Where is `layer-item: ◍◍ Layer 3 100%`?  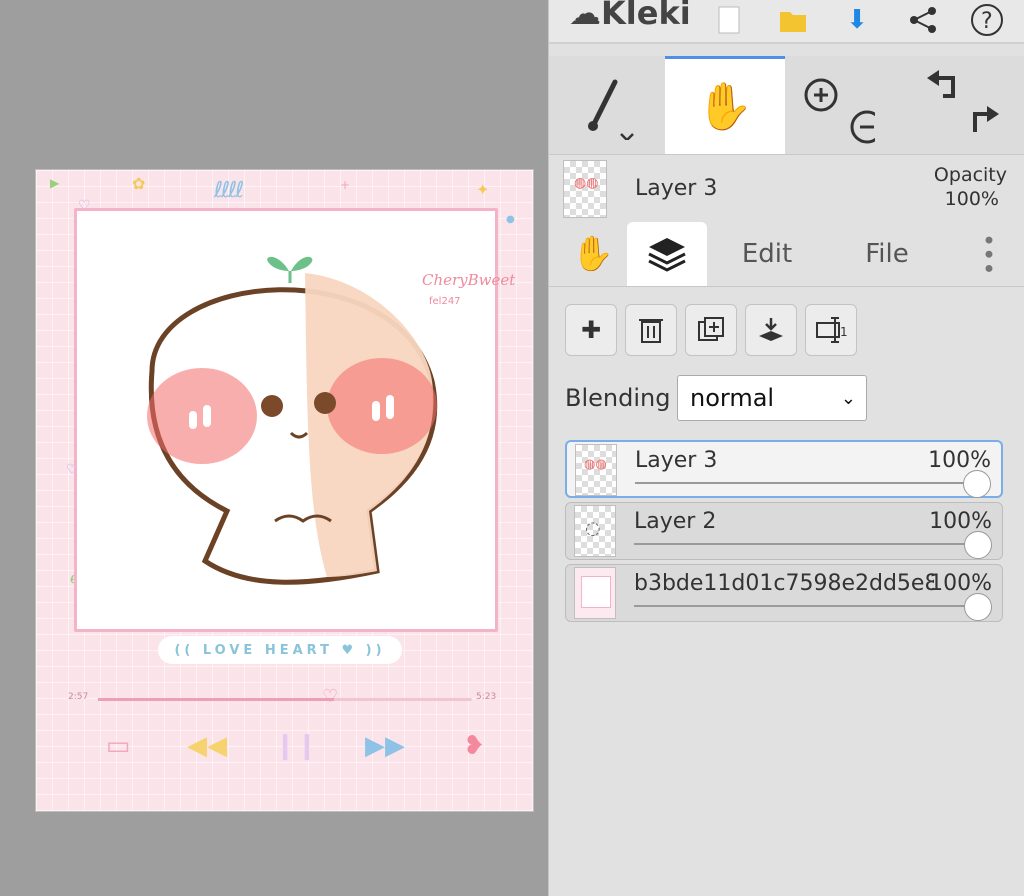
layer-item: ◍◍ Layer 3 100% is located at coordinates (784, 469).